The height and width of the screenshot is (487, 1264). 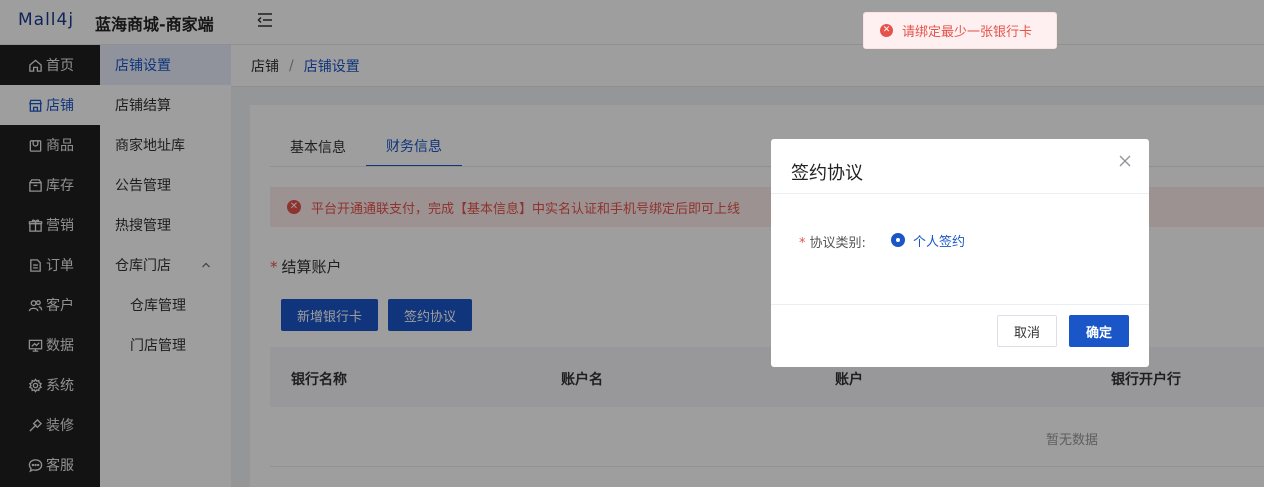 What do you see at coordinates (802, 243) in the screenshot?
I see `required-mark: *` at bounding box center [802, 243].